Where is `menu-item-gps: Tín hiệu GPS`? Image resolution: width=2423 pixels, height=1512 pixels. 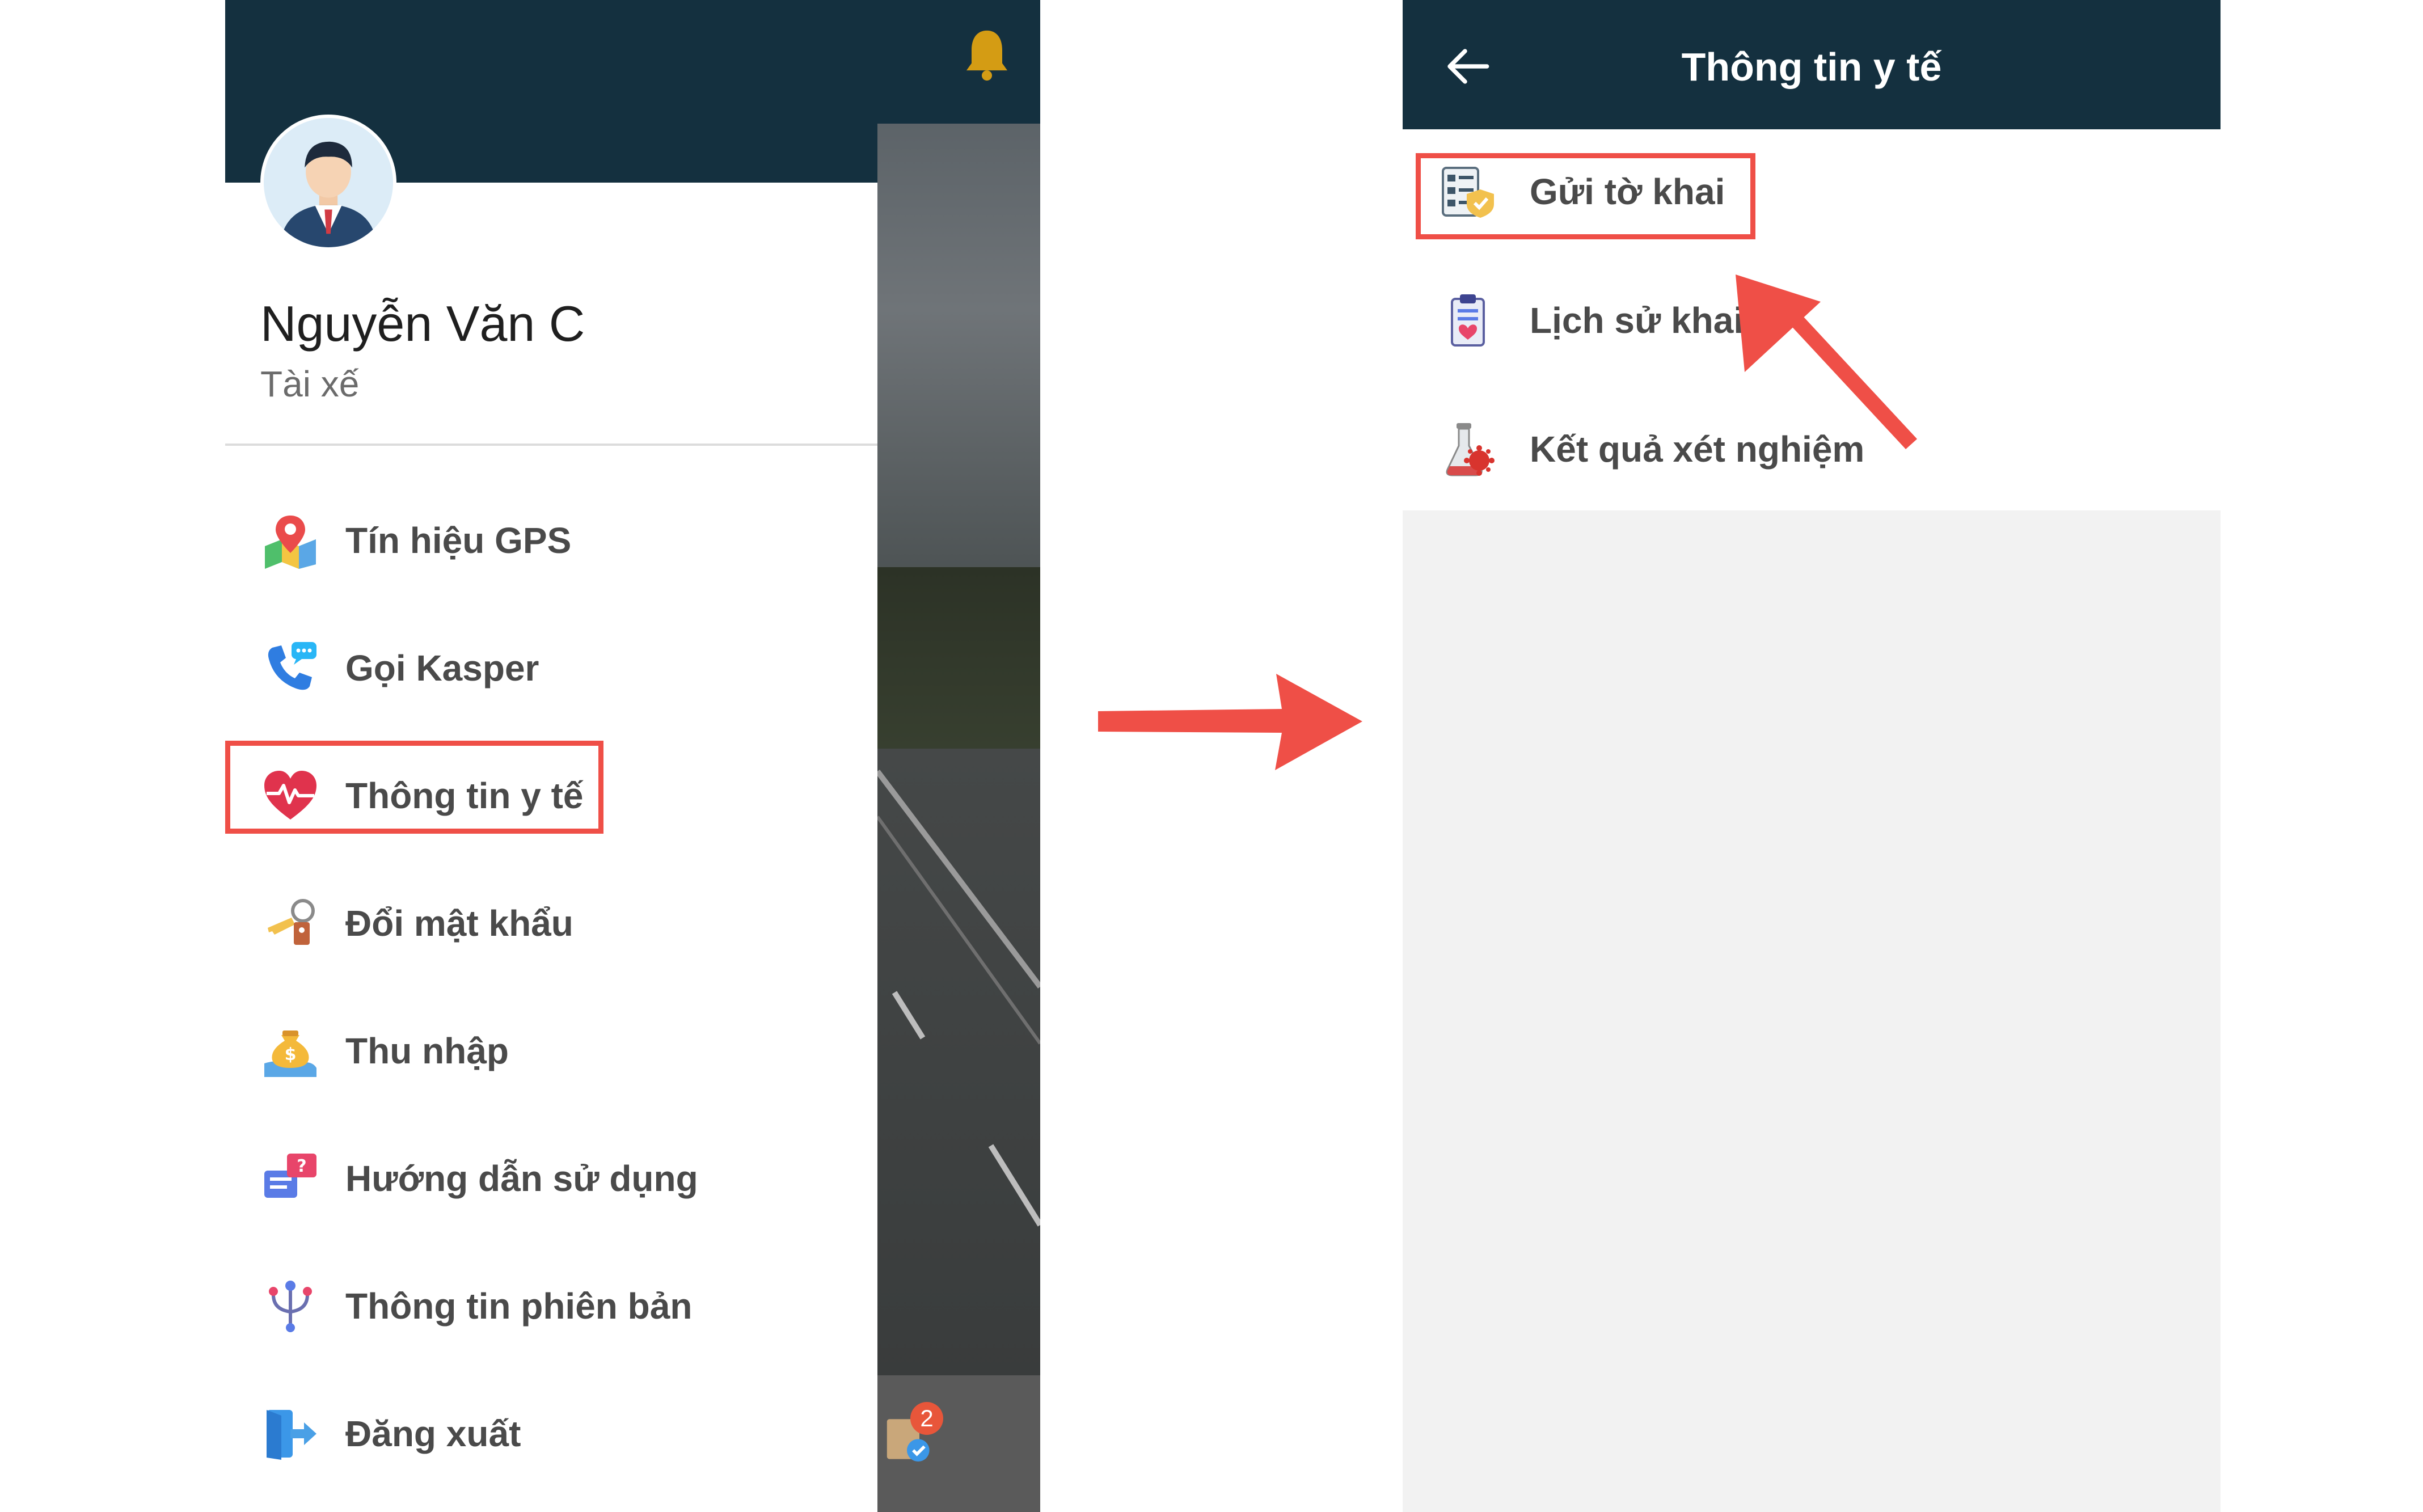
menu-item-gps: Tín hiệu GPS is located at coordinates (415, 540).